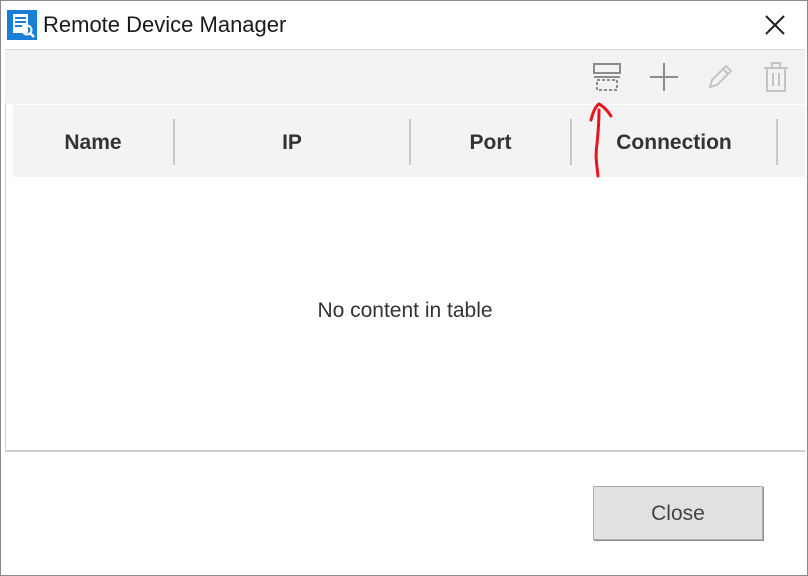 Image resolution: width=808 pixels, height=576 pixels. I want to click on column-header-port: Port, so click(490, 141).